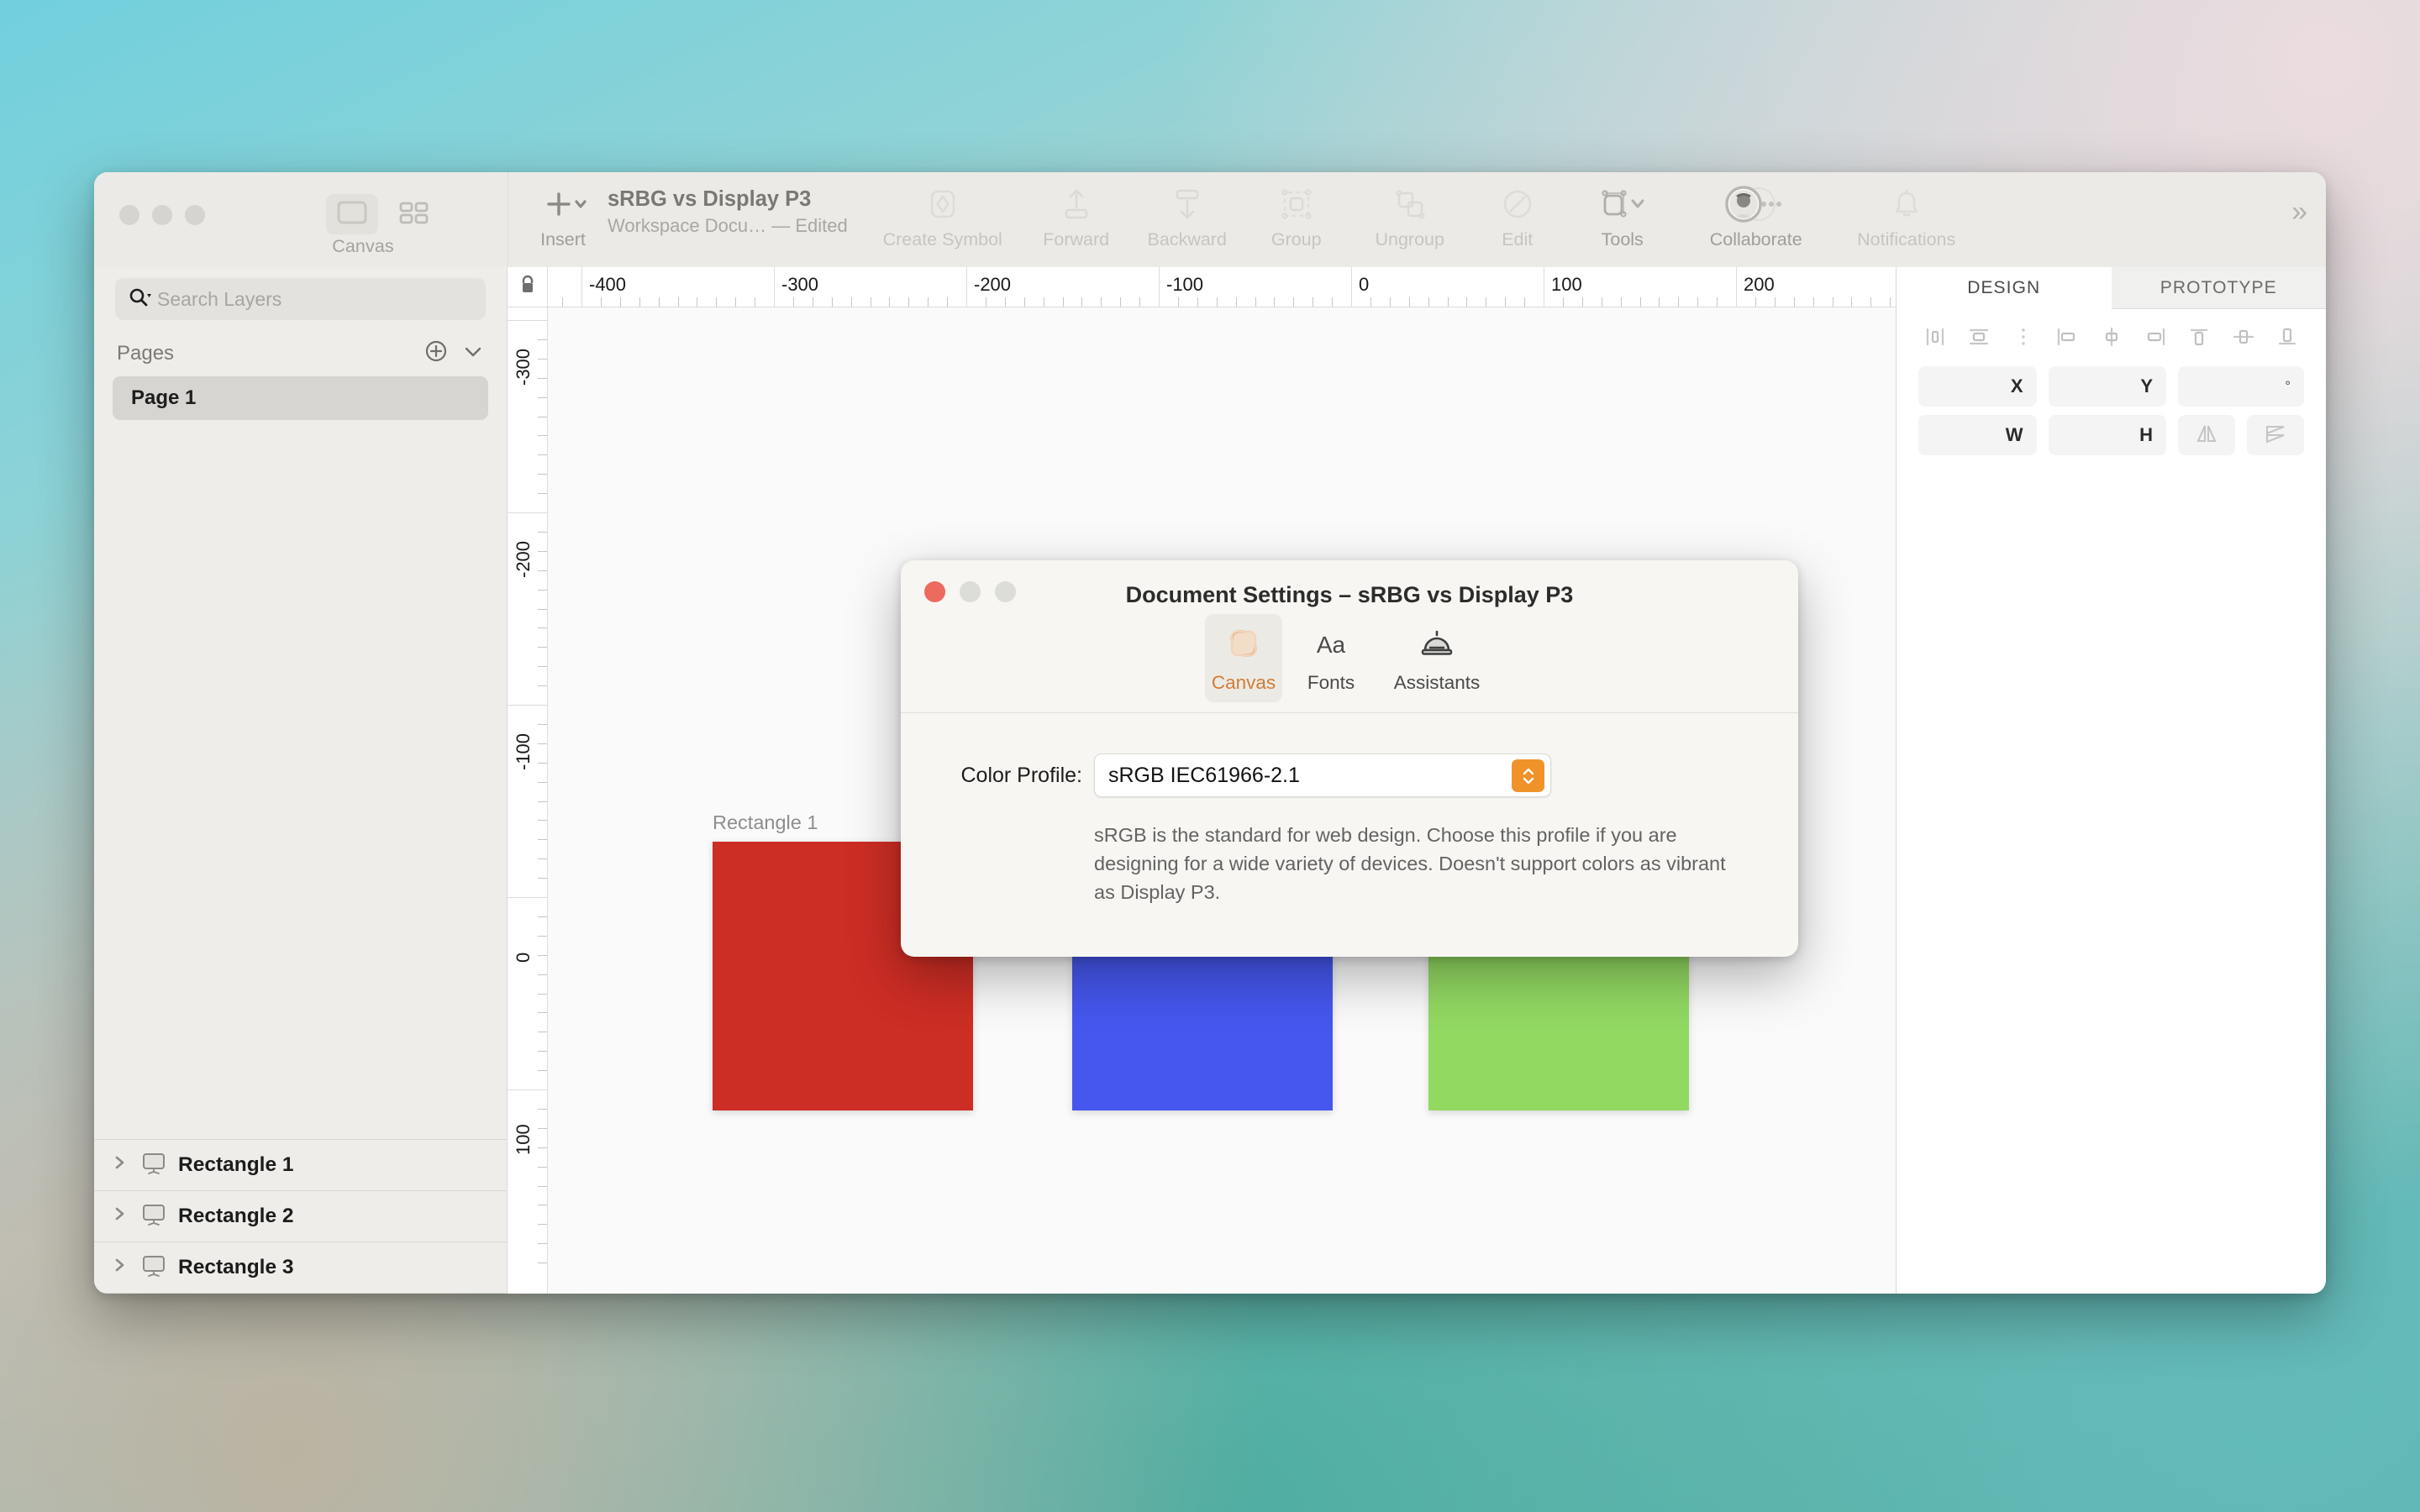  I want to click on horizontal-ruler: -400 -300 -200 -100 0 100 200, so click(1202, 287).